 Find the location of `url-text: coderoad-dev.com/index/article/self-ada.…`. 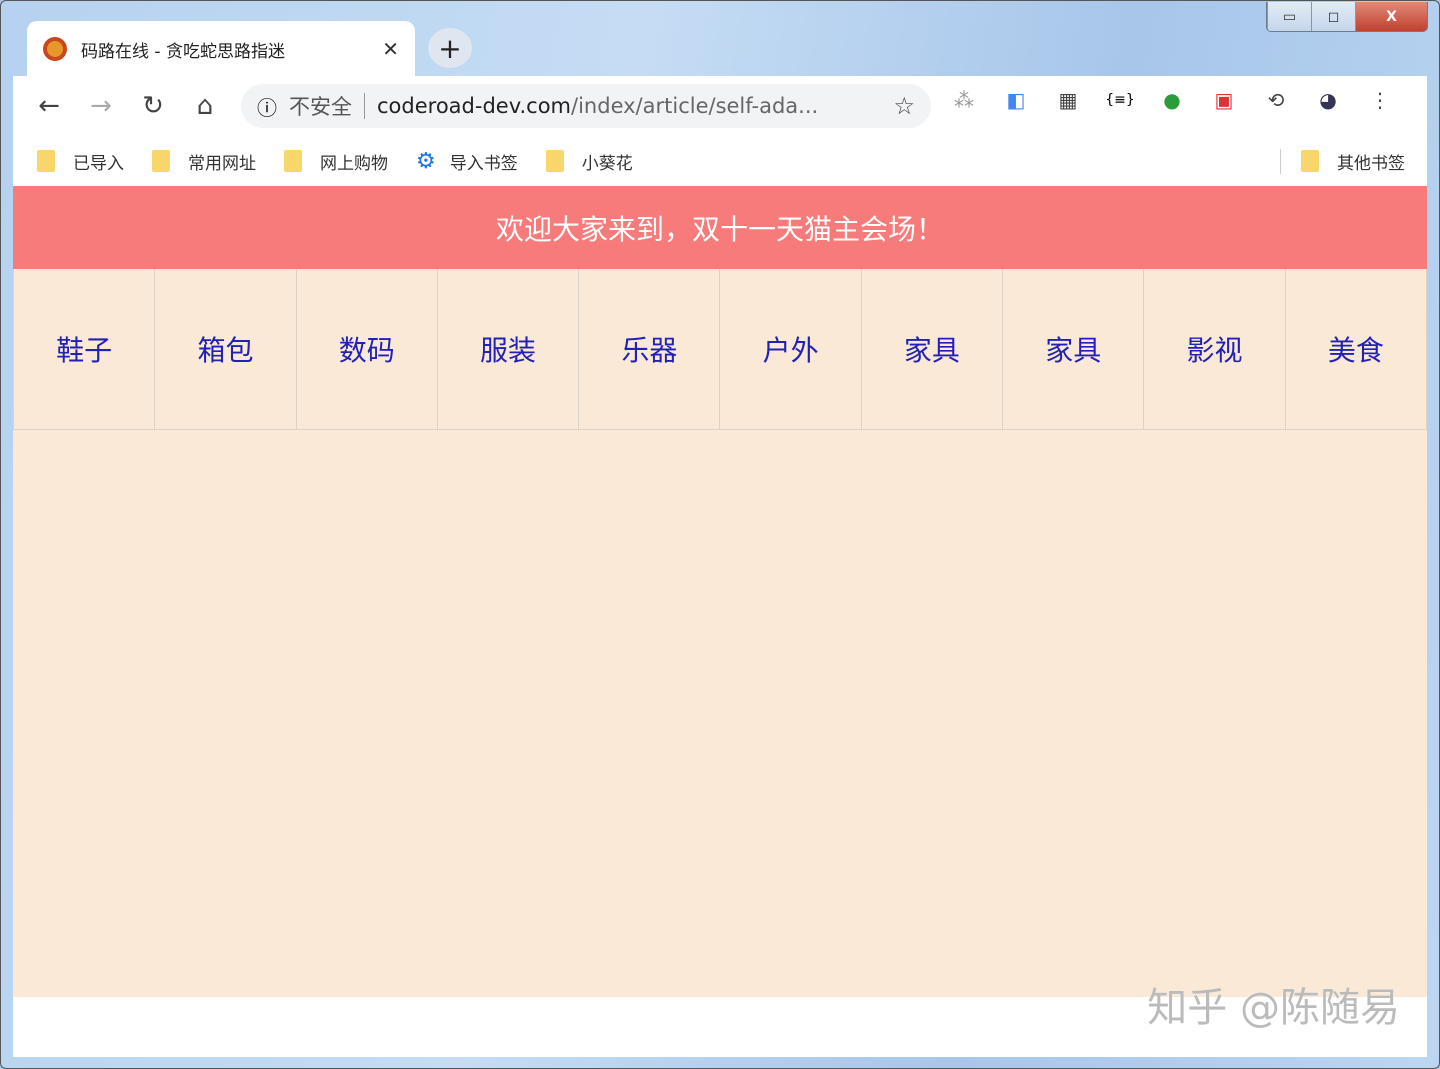

url-text: coderoad-dev.com/index/article/self-ada.… is located at coordinates (635, 106).